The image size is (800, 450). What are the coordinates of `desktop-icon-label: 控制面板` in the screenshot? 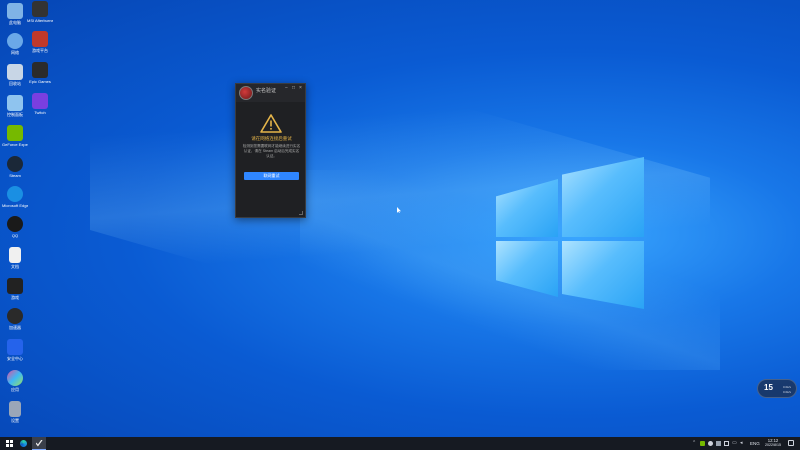 It's located at (15, 114).